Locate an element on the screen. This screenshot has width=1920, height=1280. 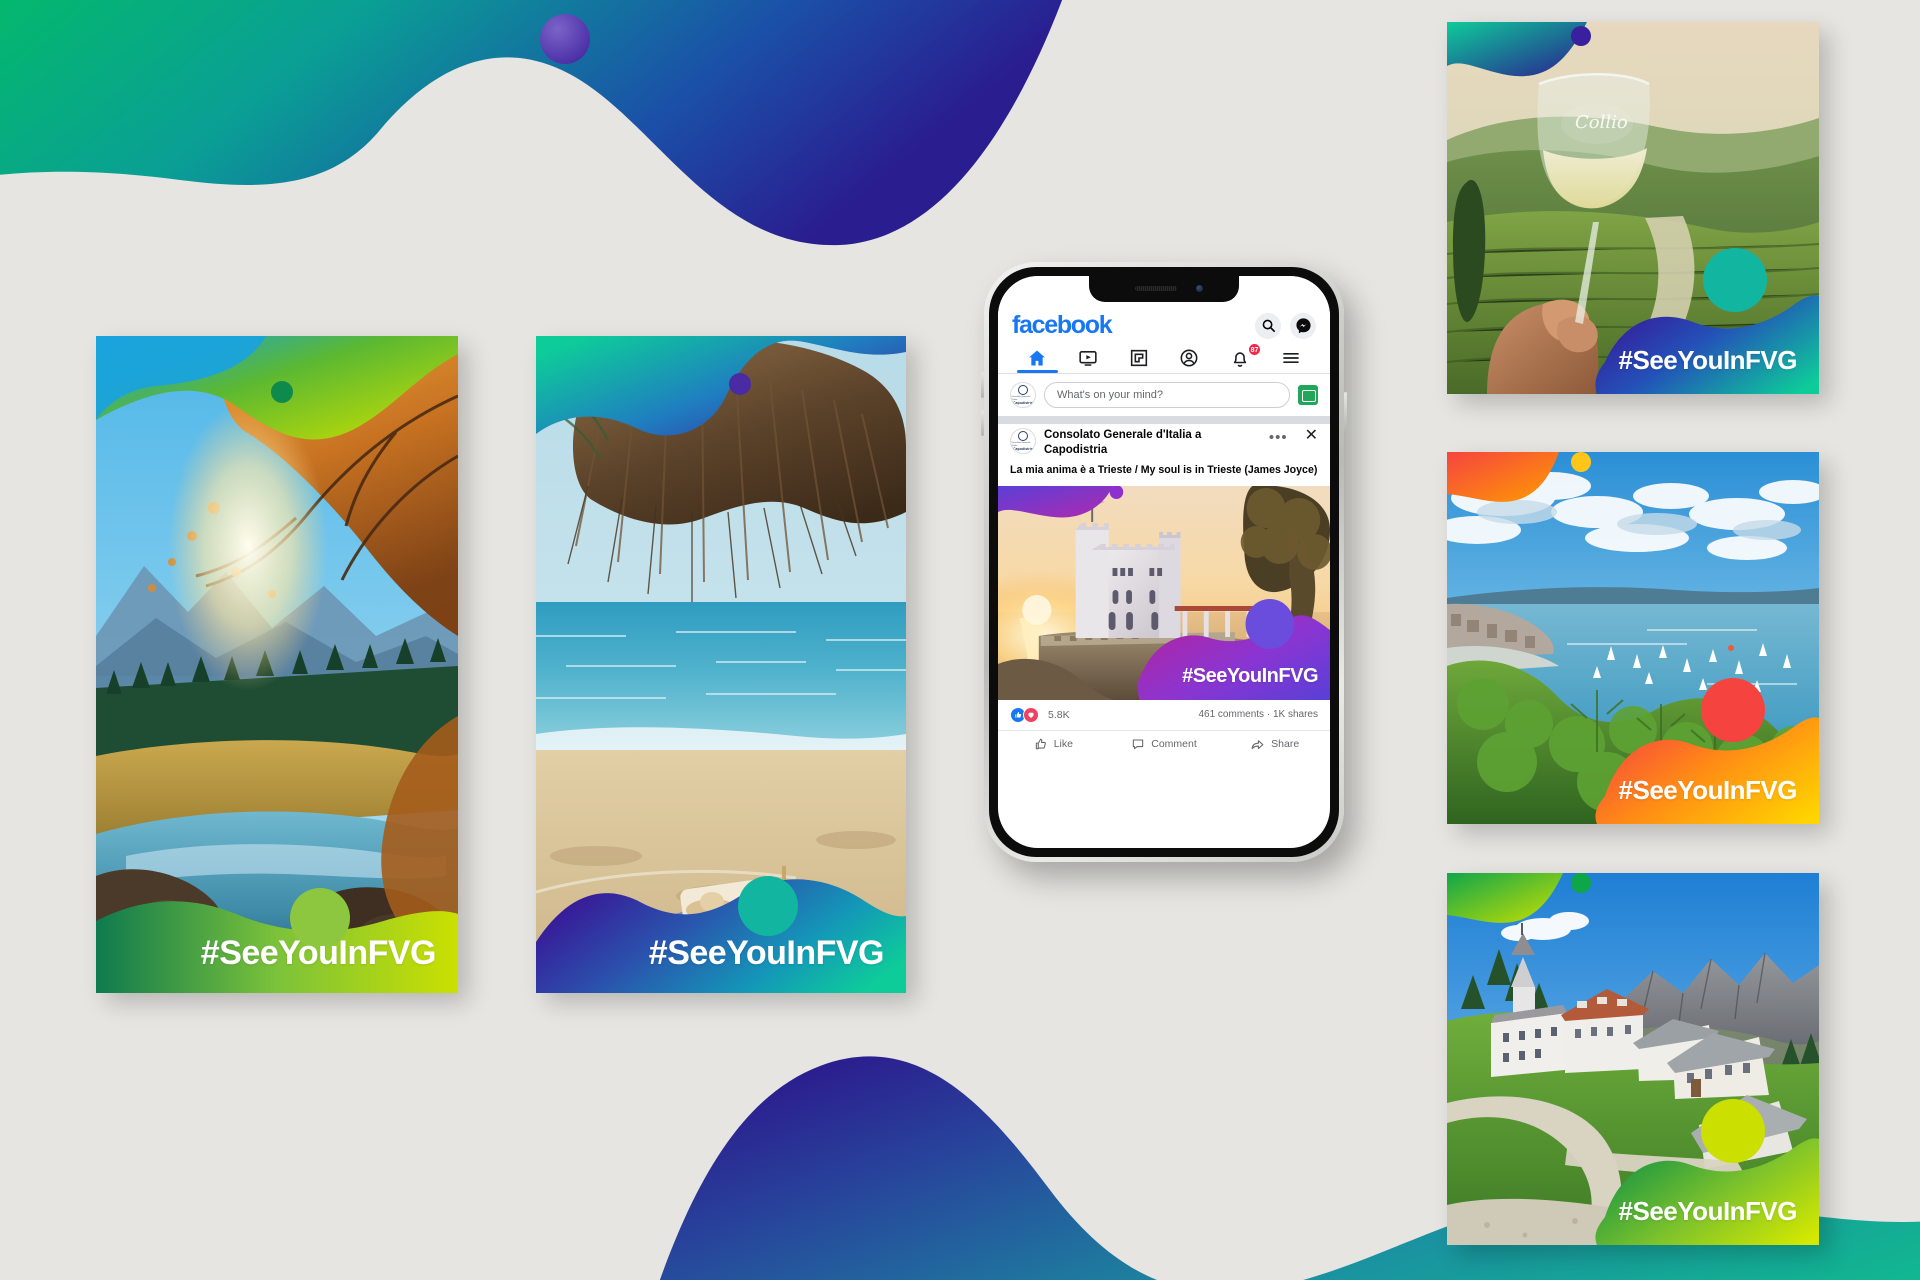
post-media: #SeeYouInFVG is located at coordinates (1164, 592).